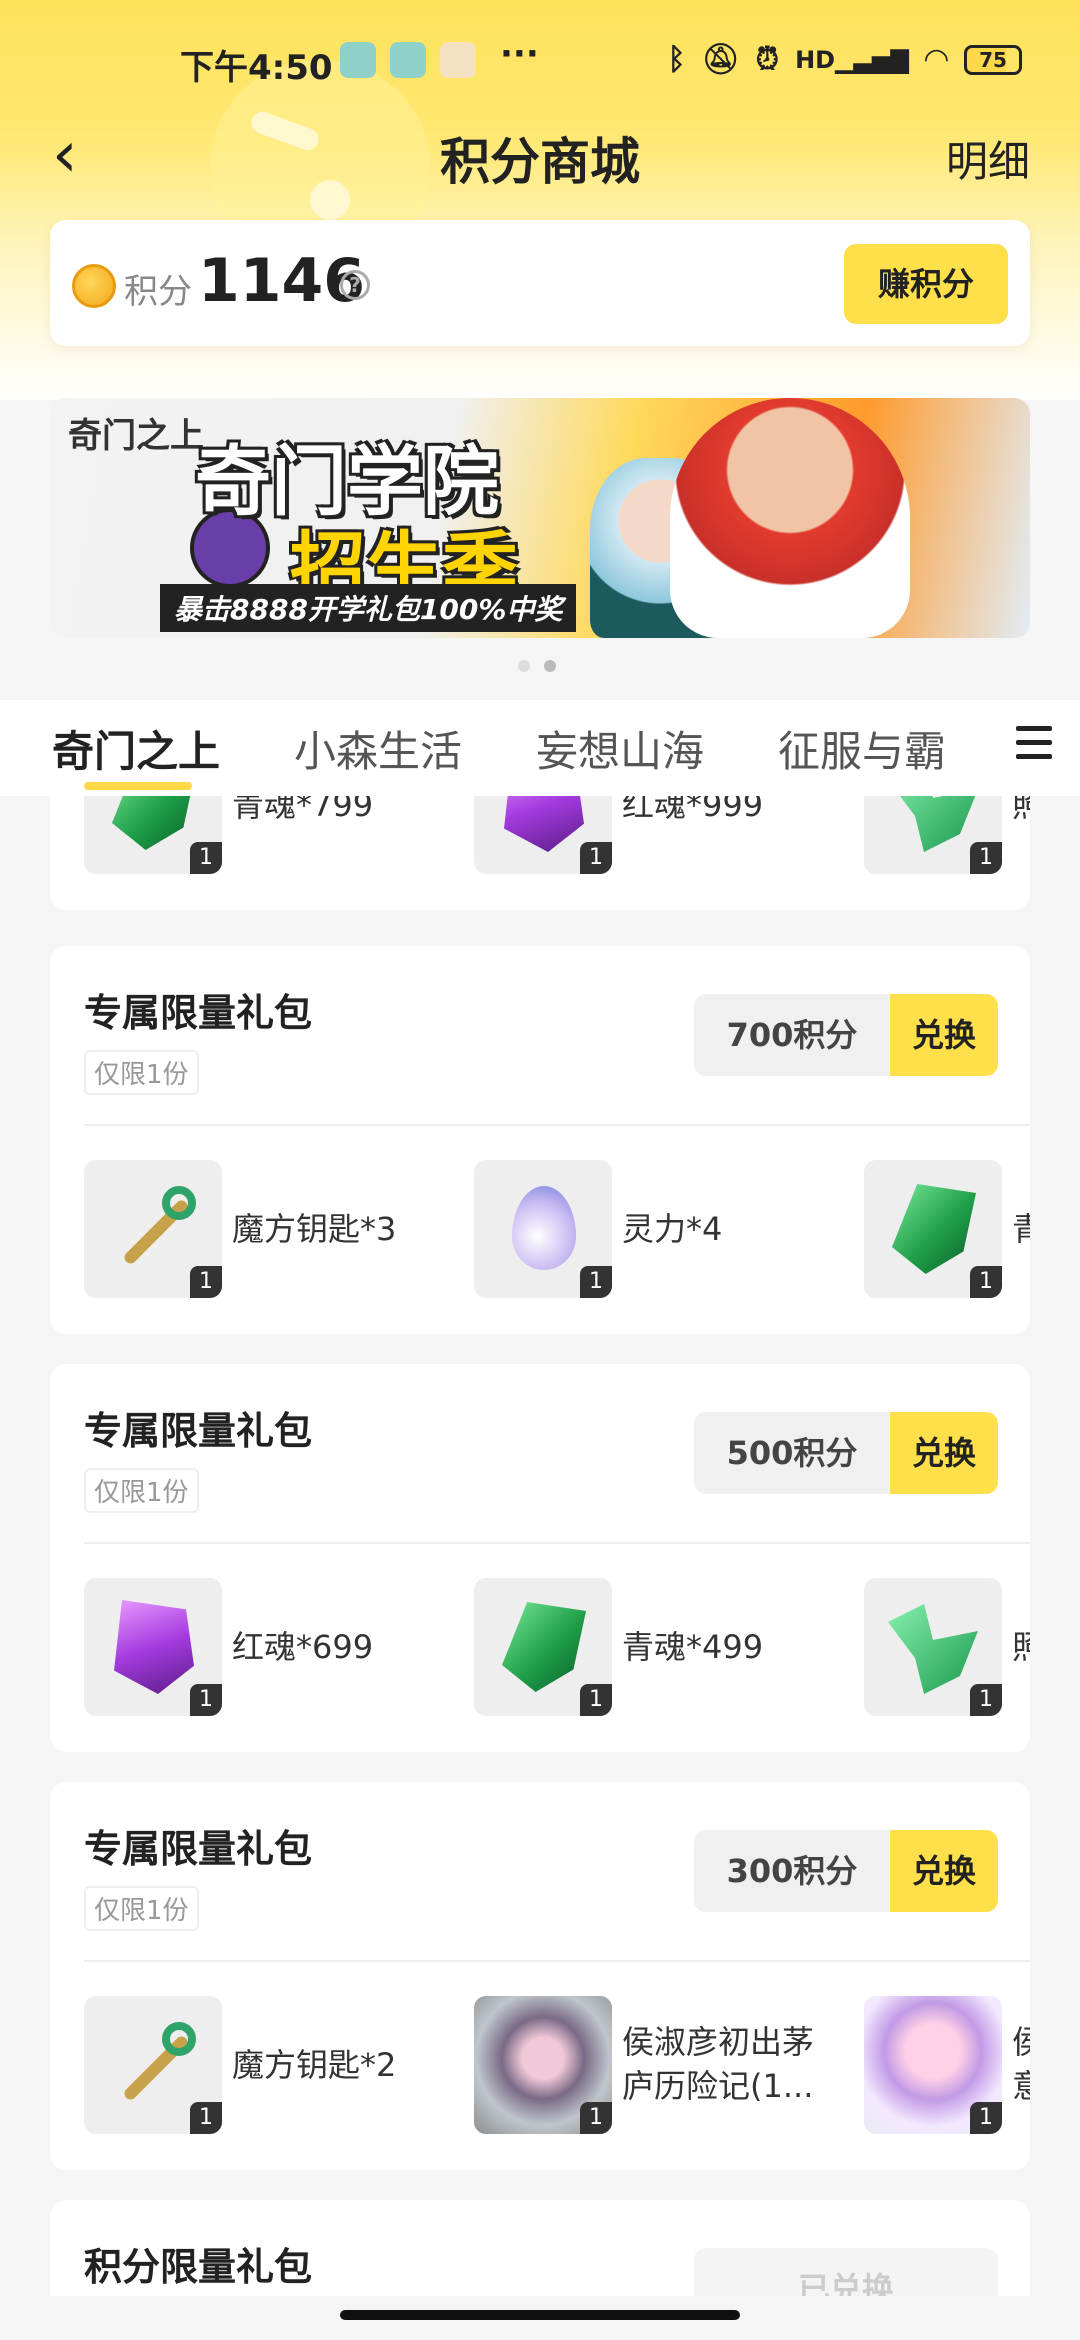 Image resolution: width=1080 pixels, height=2340 pixels. I want to click on mute-icon: 🔕︎, so click(720, 59).